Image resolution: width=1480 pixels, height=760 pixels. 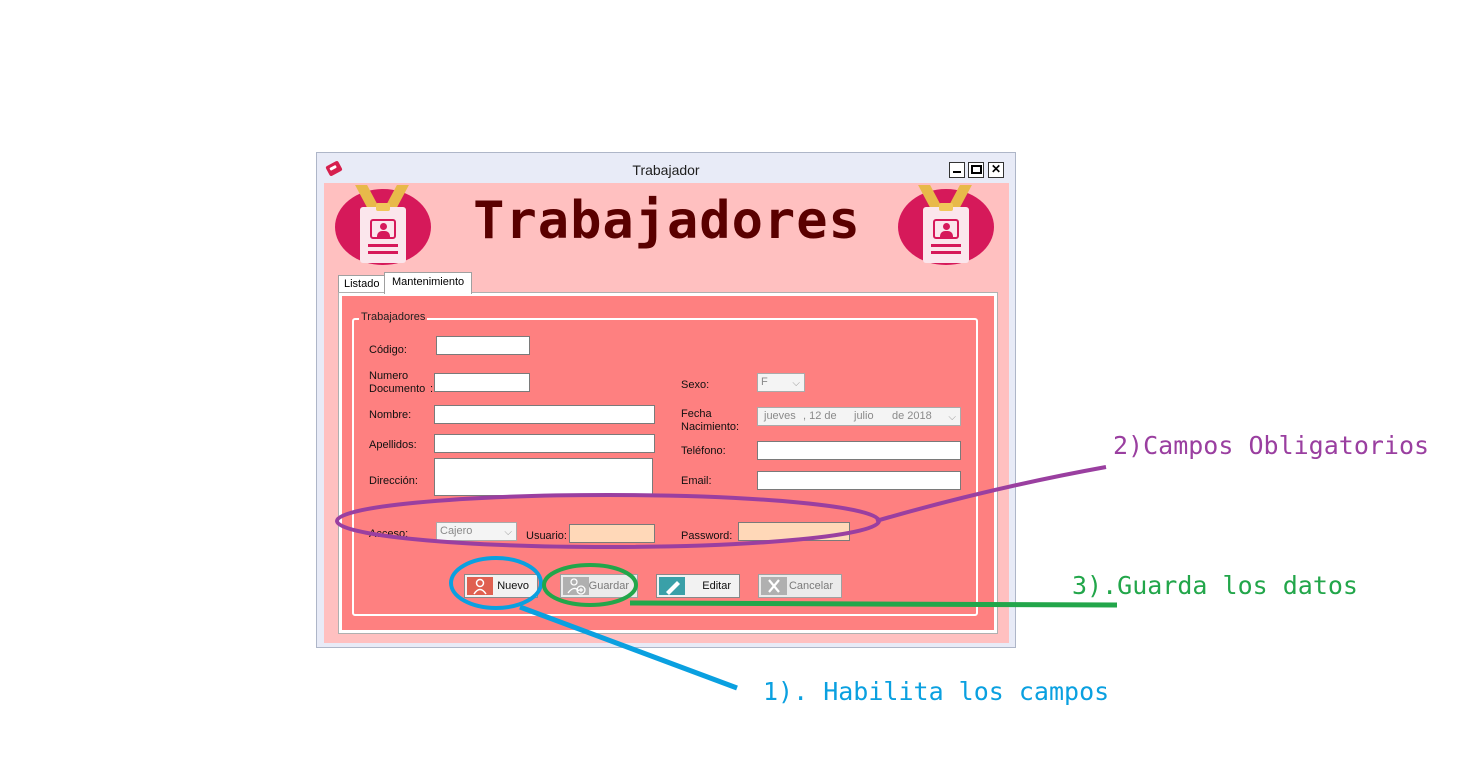 What do you see at coordinates (390, 415) in the screenshot?
I see `nombre-label: Nombre:` at bounding box center [390, 415].